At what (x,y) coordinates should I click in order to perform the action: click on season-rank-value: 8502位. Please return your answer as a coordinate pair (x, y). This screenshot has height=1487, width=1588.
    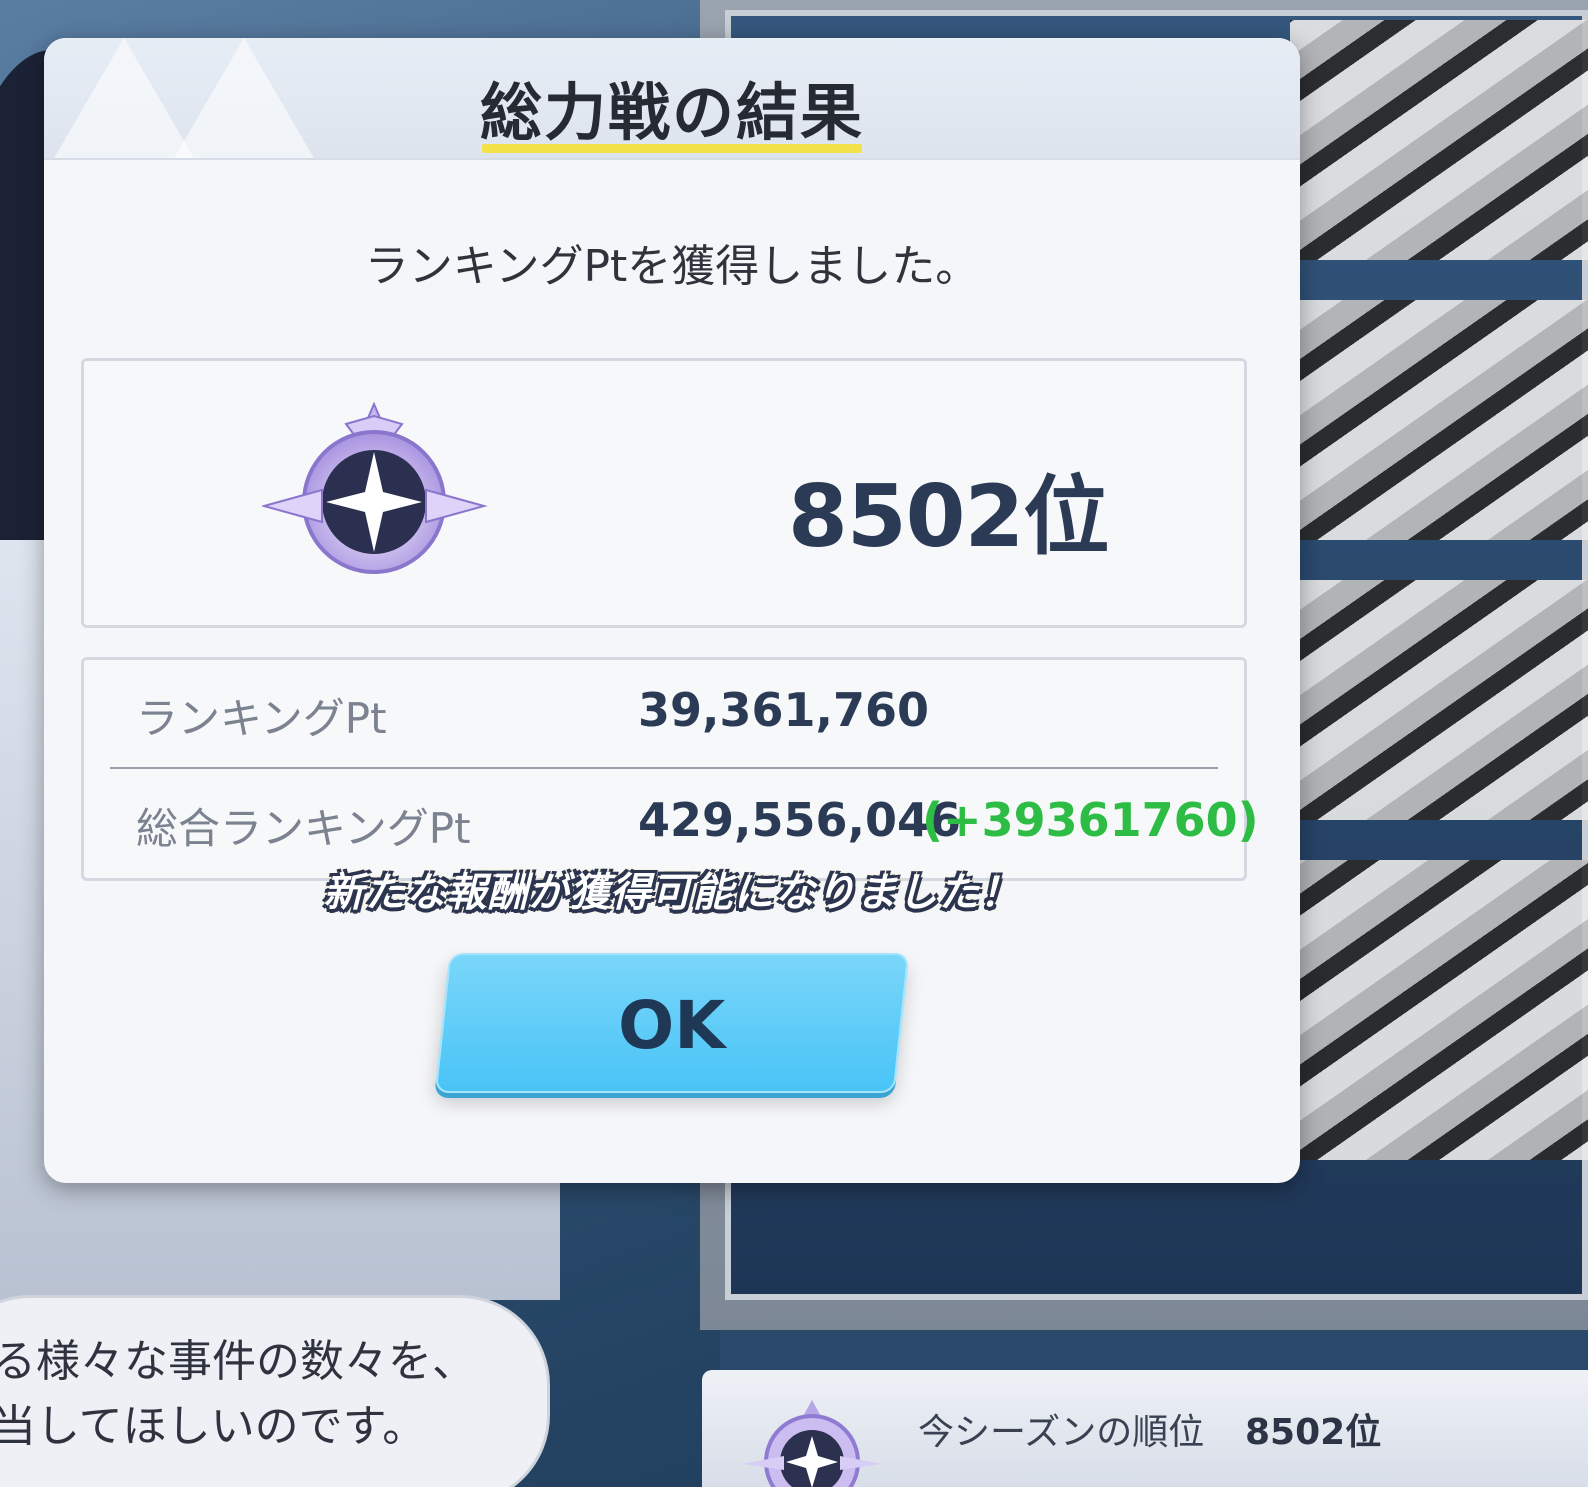
    Looking at the image, I should click on (1313, 1432).